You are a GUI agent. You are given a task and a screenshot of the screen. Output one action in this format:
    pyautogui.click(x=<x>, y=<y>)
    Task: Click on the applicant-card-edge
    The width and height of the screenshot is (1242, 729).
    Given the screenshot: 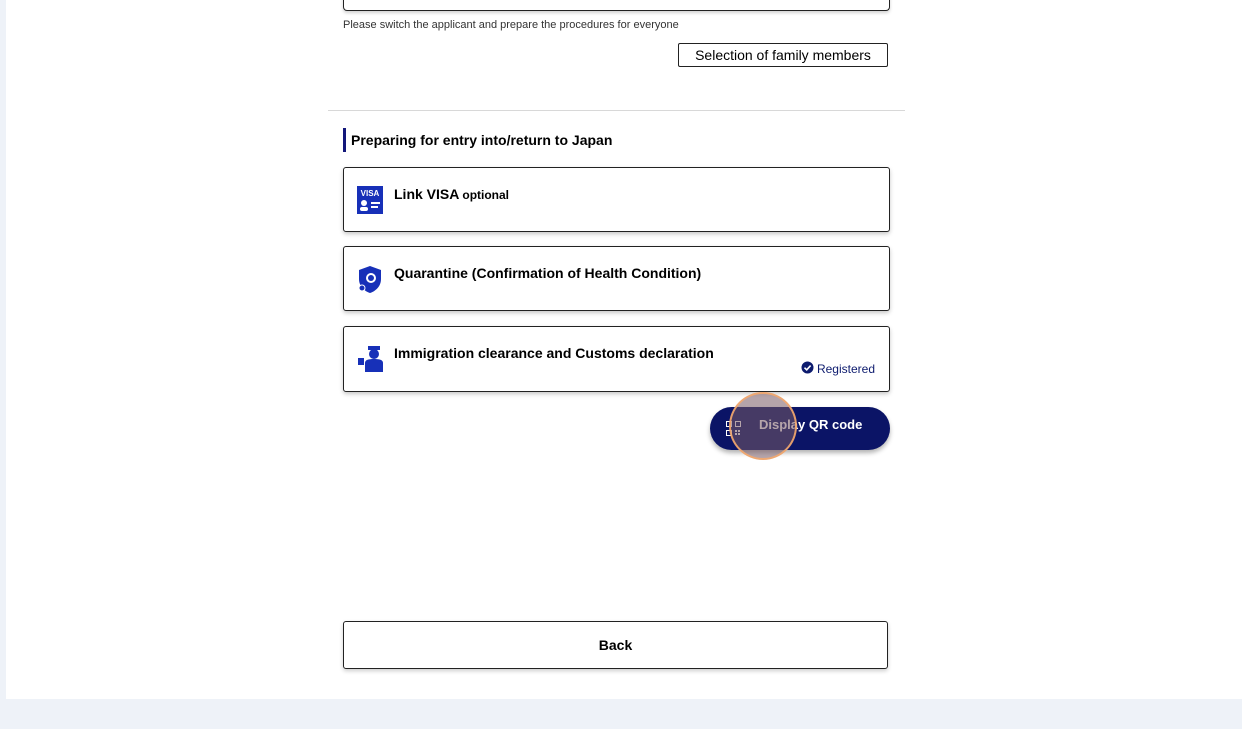 What is the action you would take?
    pyautogui.click(x=616, y=5)
    